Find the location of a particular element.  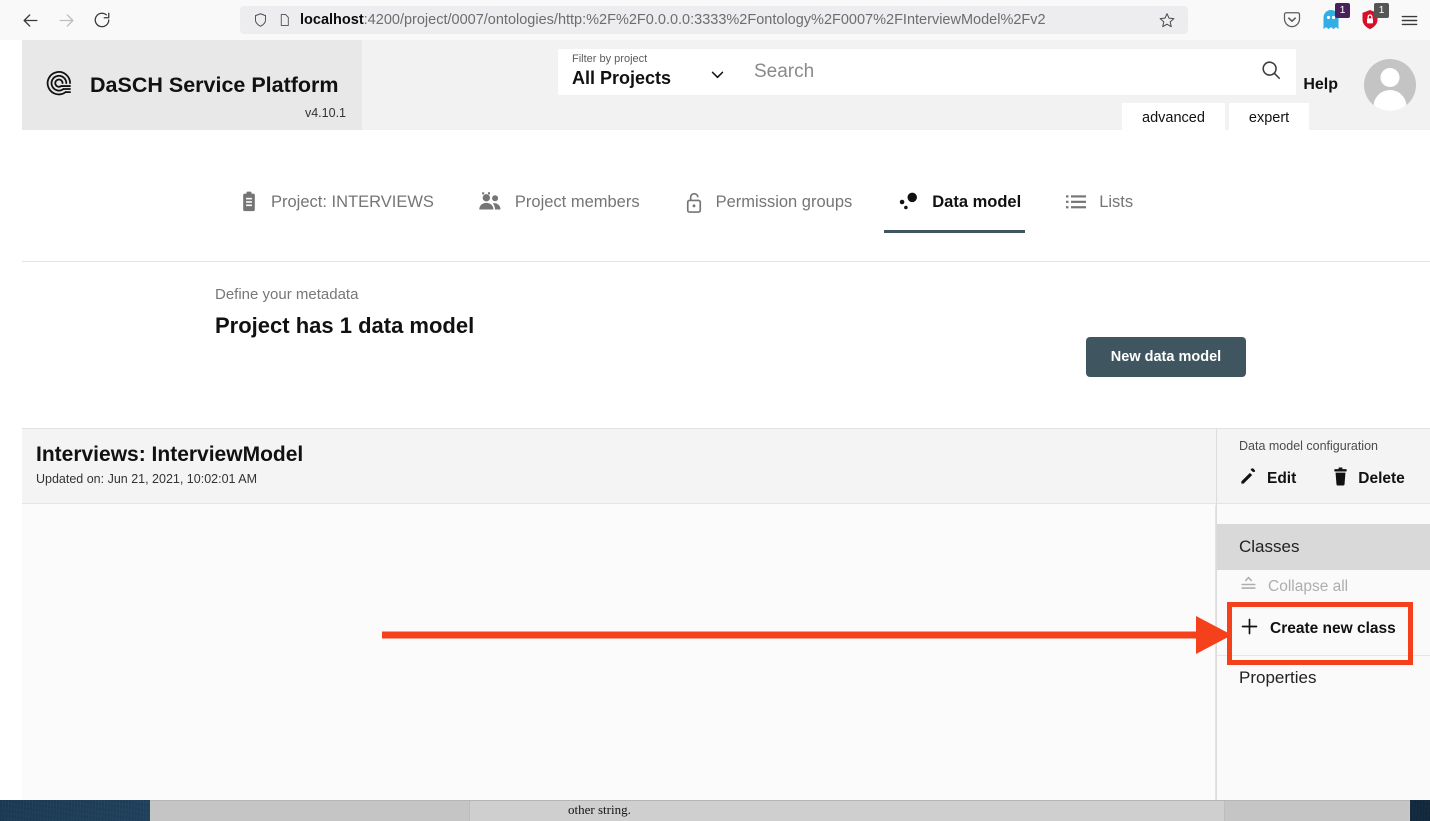

project-filter-value: All Projects is located at coordinates (622, 77).